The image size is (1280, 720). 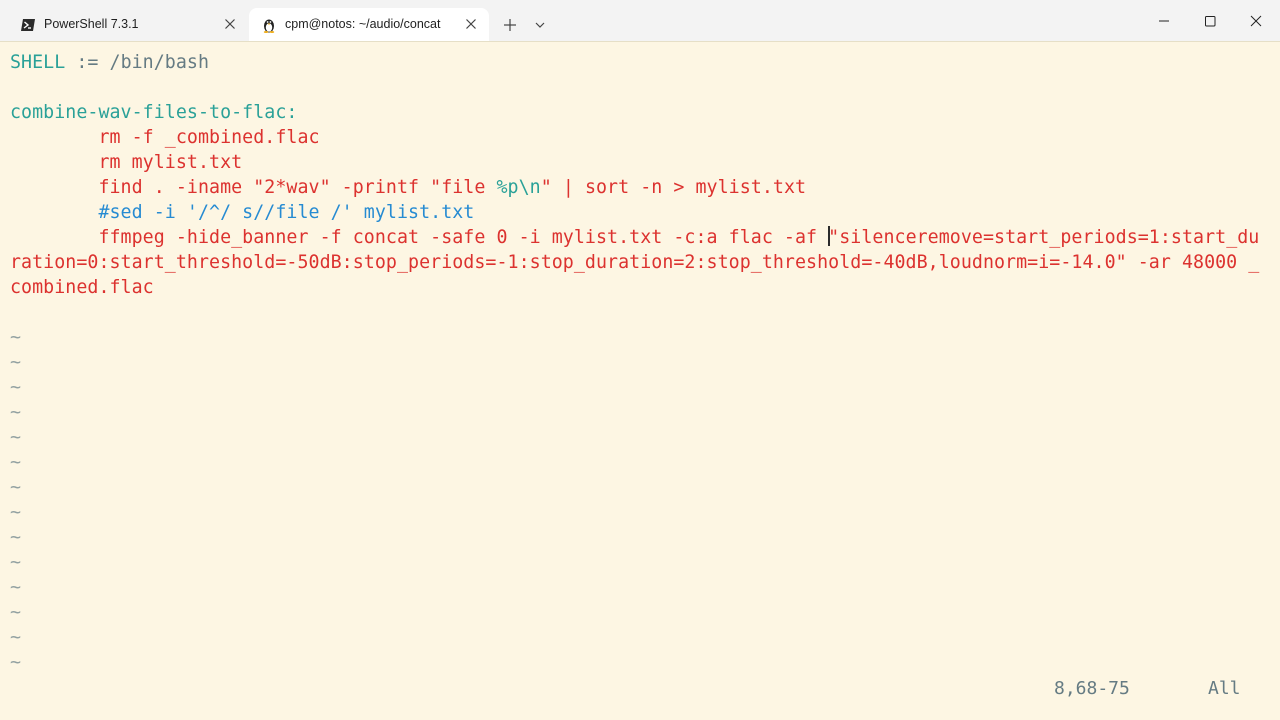 I want to click on comment-line: #sed -i '/^/ s//file /' mylist.txt, so click(x=242, y=212).